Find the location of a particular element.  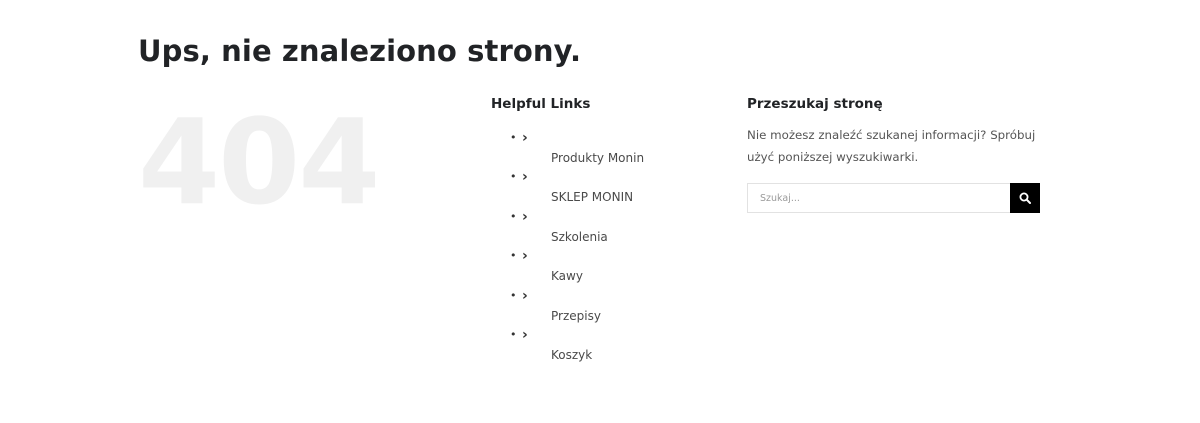

link-produkty-monin: Produkty Monin is located at coordinates (597, 158).